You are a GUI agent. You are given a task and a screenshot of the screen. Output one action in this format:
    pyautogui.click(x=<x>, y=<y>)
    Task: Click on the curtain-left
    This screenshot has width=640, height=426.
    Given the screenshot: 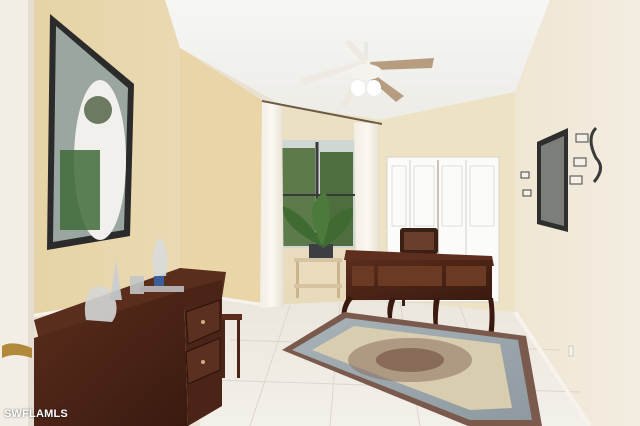 What is the action you would take?
    pyautogui.click(x=272, y=205)
    